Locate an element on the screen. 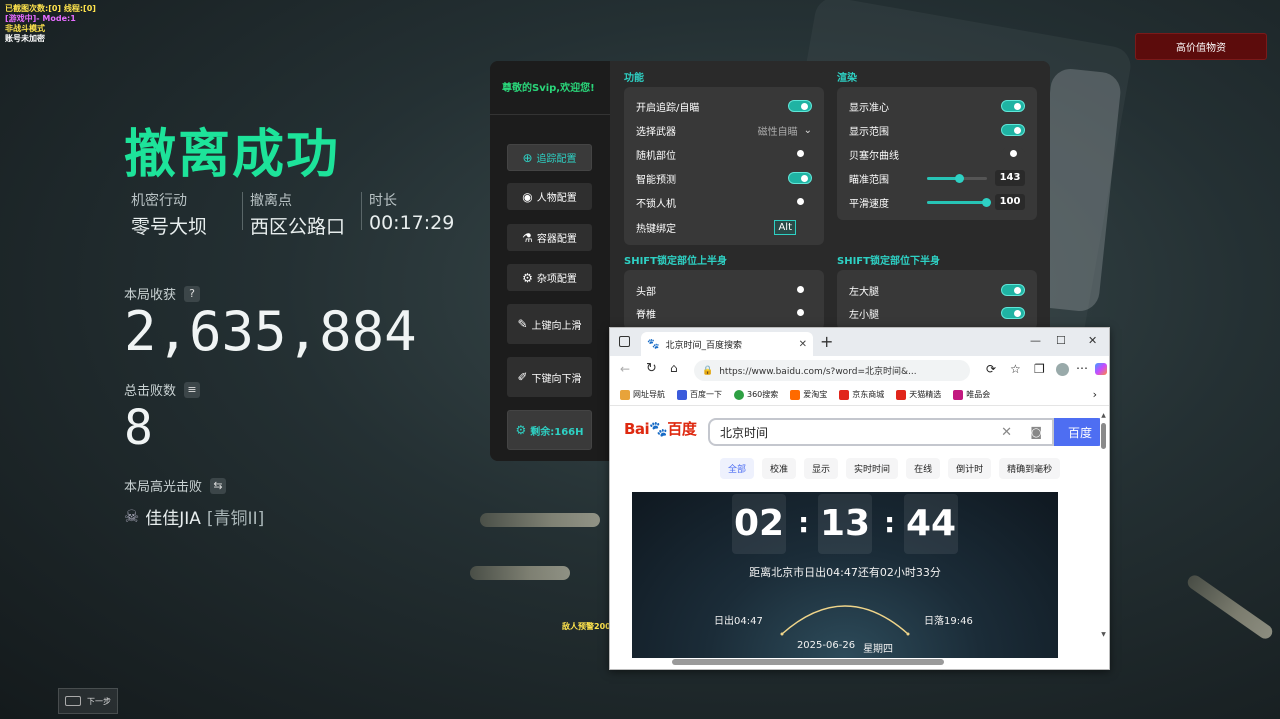 The image size is (1280, 719). tab-all: 全部 is located at coordinates (737, 468).